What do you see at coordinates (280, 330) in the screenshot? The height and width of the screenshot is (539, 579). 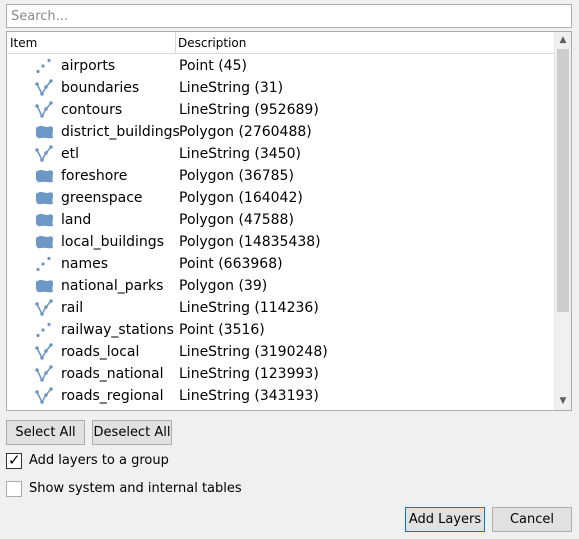 I see `layer-row: railway_stations Point (3516)` at bounding box center [280, 330].